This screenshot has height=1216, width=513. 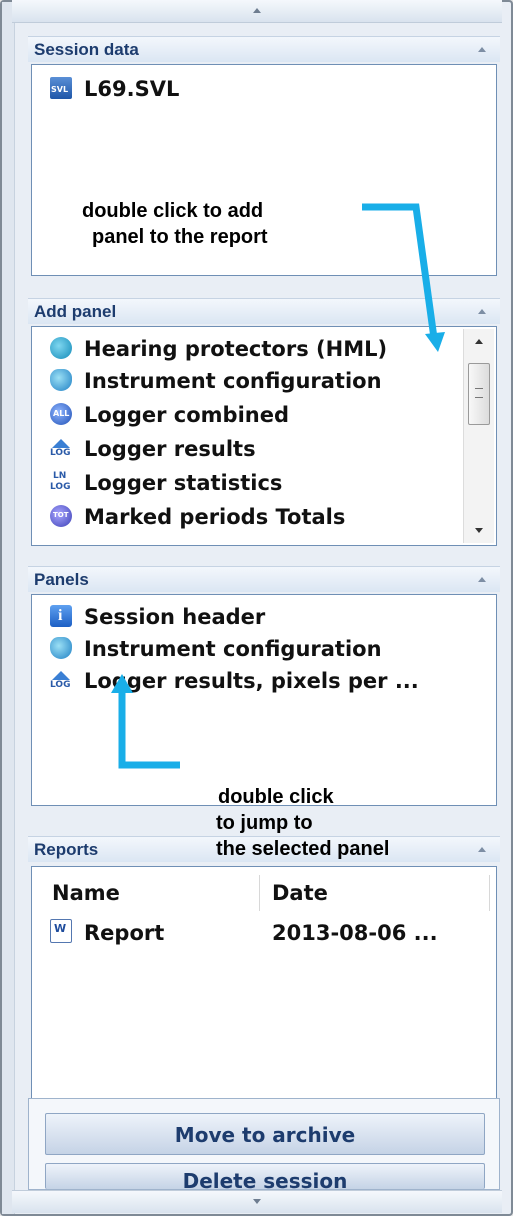 I want to click on annotation-add-line-1: double click to add, so click(x=173, y=211).